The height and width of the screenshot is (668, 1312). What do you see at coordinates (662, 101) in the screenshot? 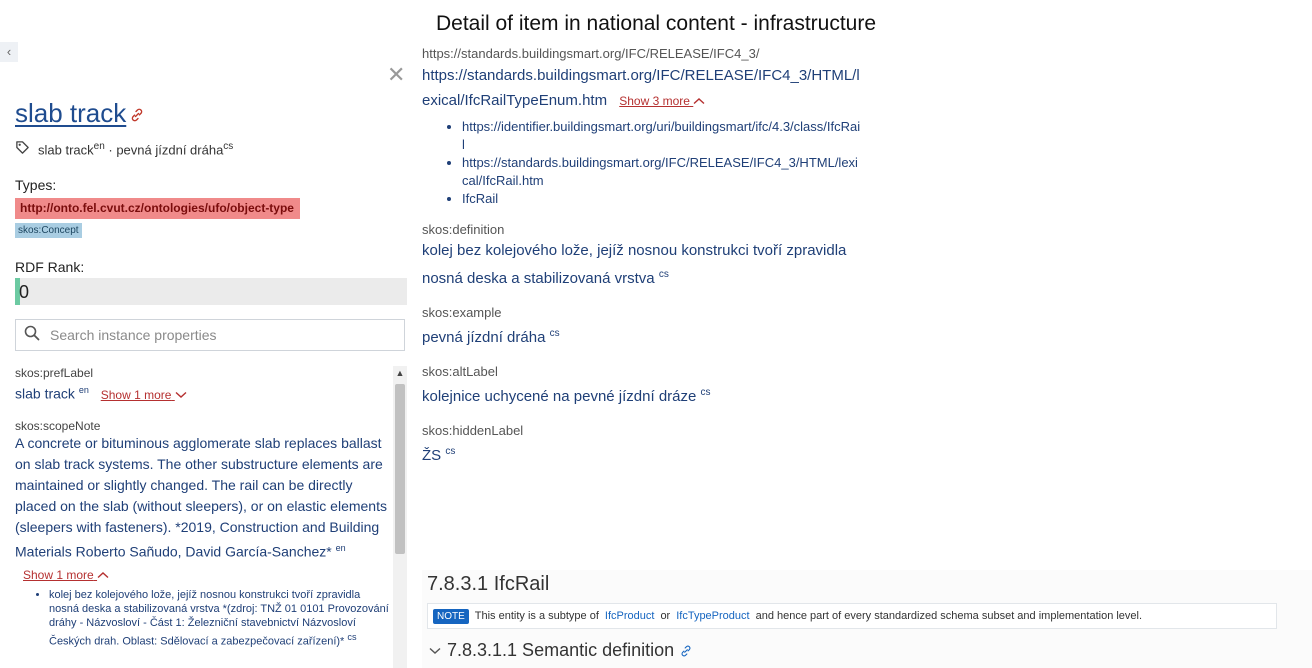
I see `show-more-urls: Show 3 more` at bounding box center [662, 101].